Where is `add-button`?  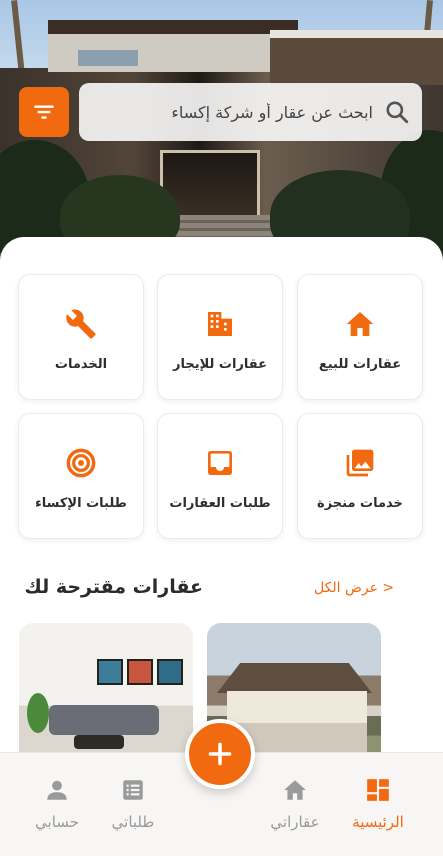 add-button is located at coordinates (220, 754).